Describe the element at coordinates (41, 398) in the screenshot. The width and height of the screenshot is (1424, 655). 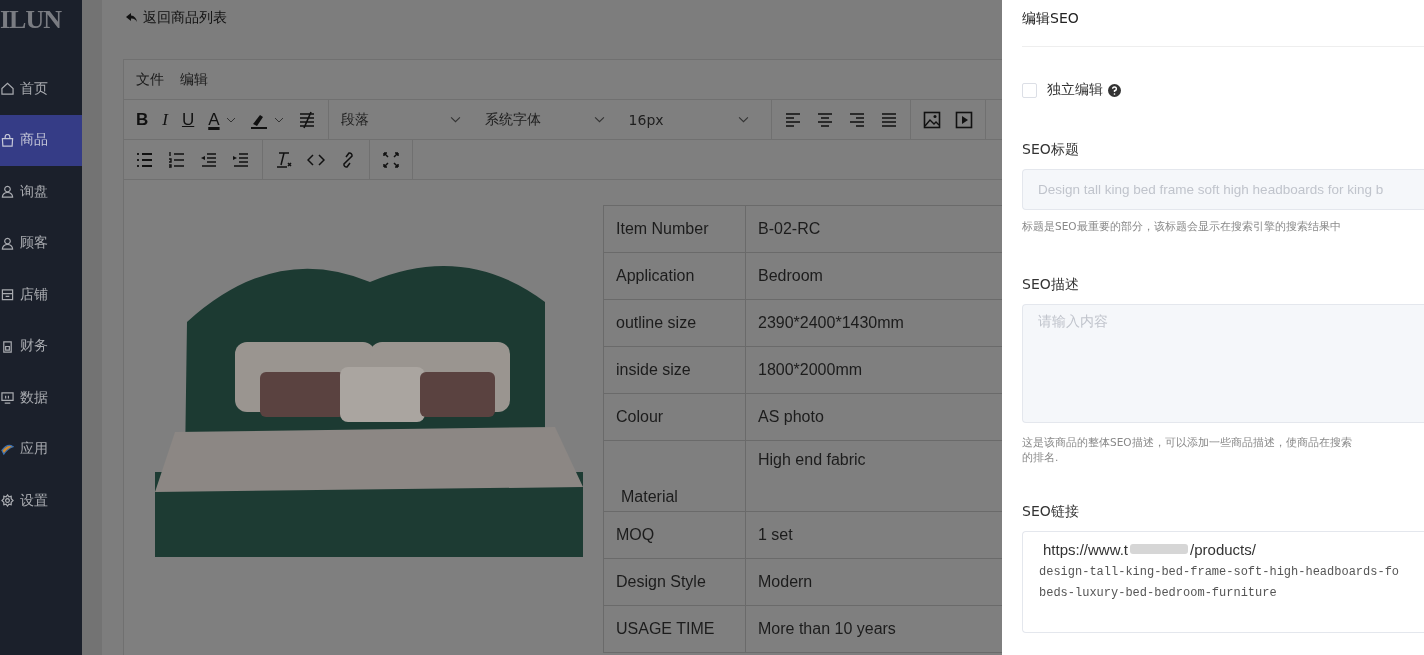
I see `sidebar-item: 数据` at that location.